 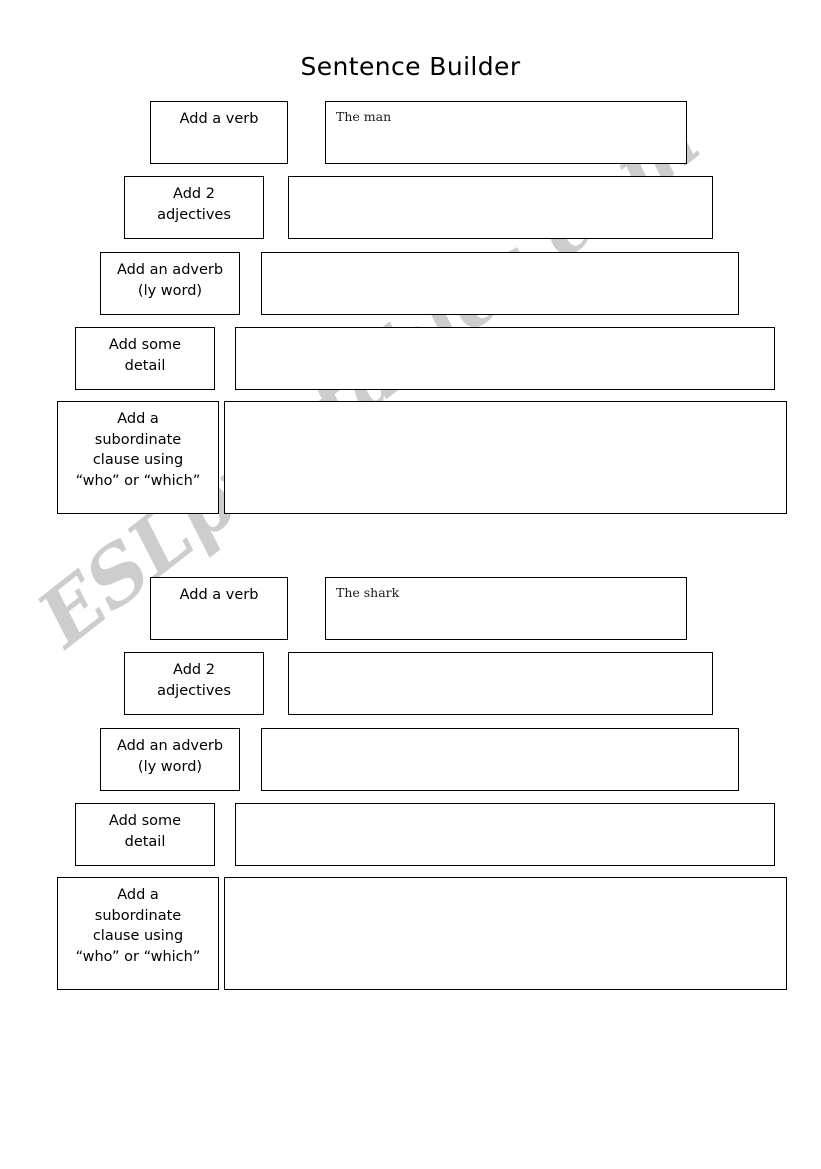 I want to click on page-title: Sentence Builder, so click(x=410, y=66).